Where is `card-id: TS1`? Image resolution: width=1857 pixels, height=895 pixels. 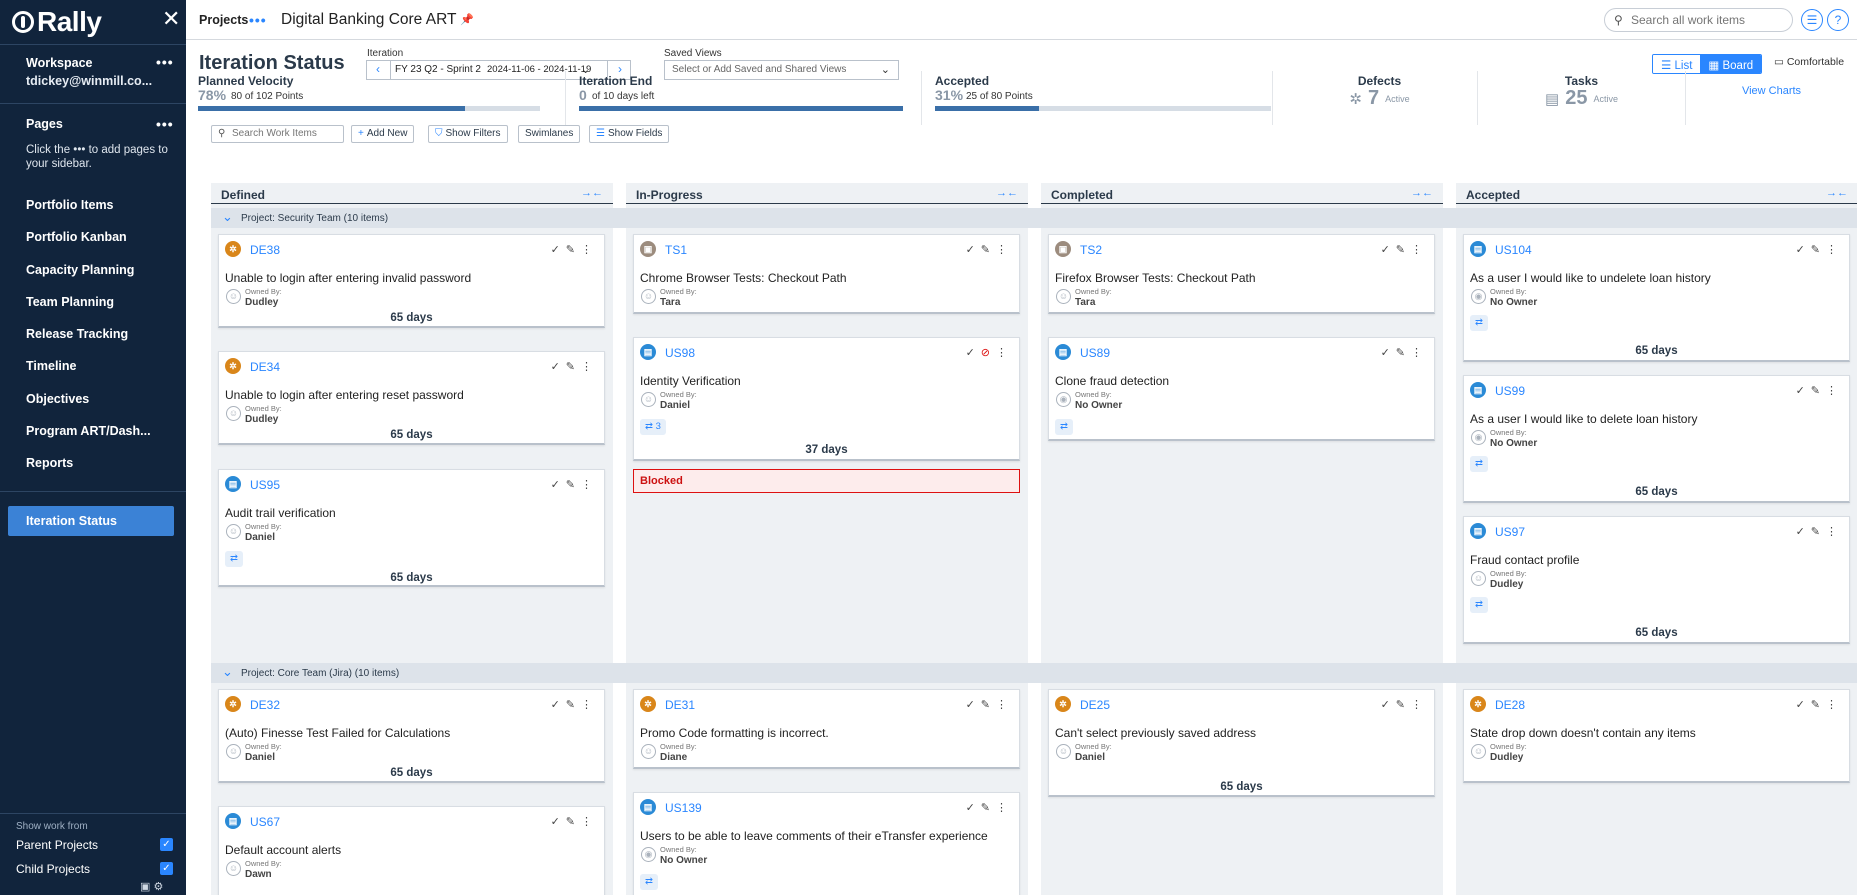 card-id: TS1 is located at coordinates (676, 250).